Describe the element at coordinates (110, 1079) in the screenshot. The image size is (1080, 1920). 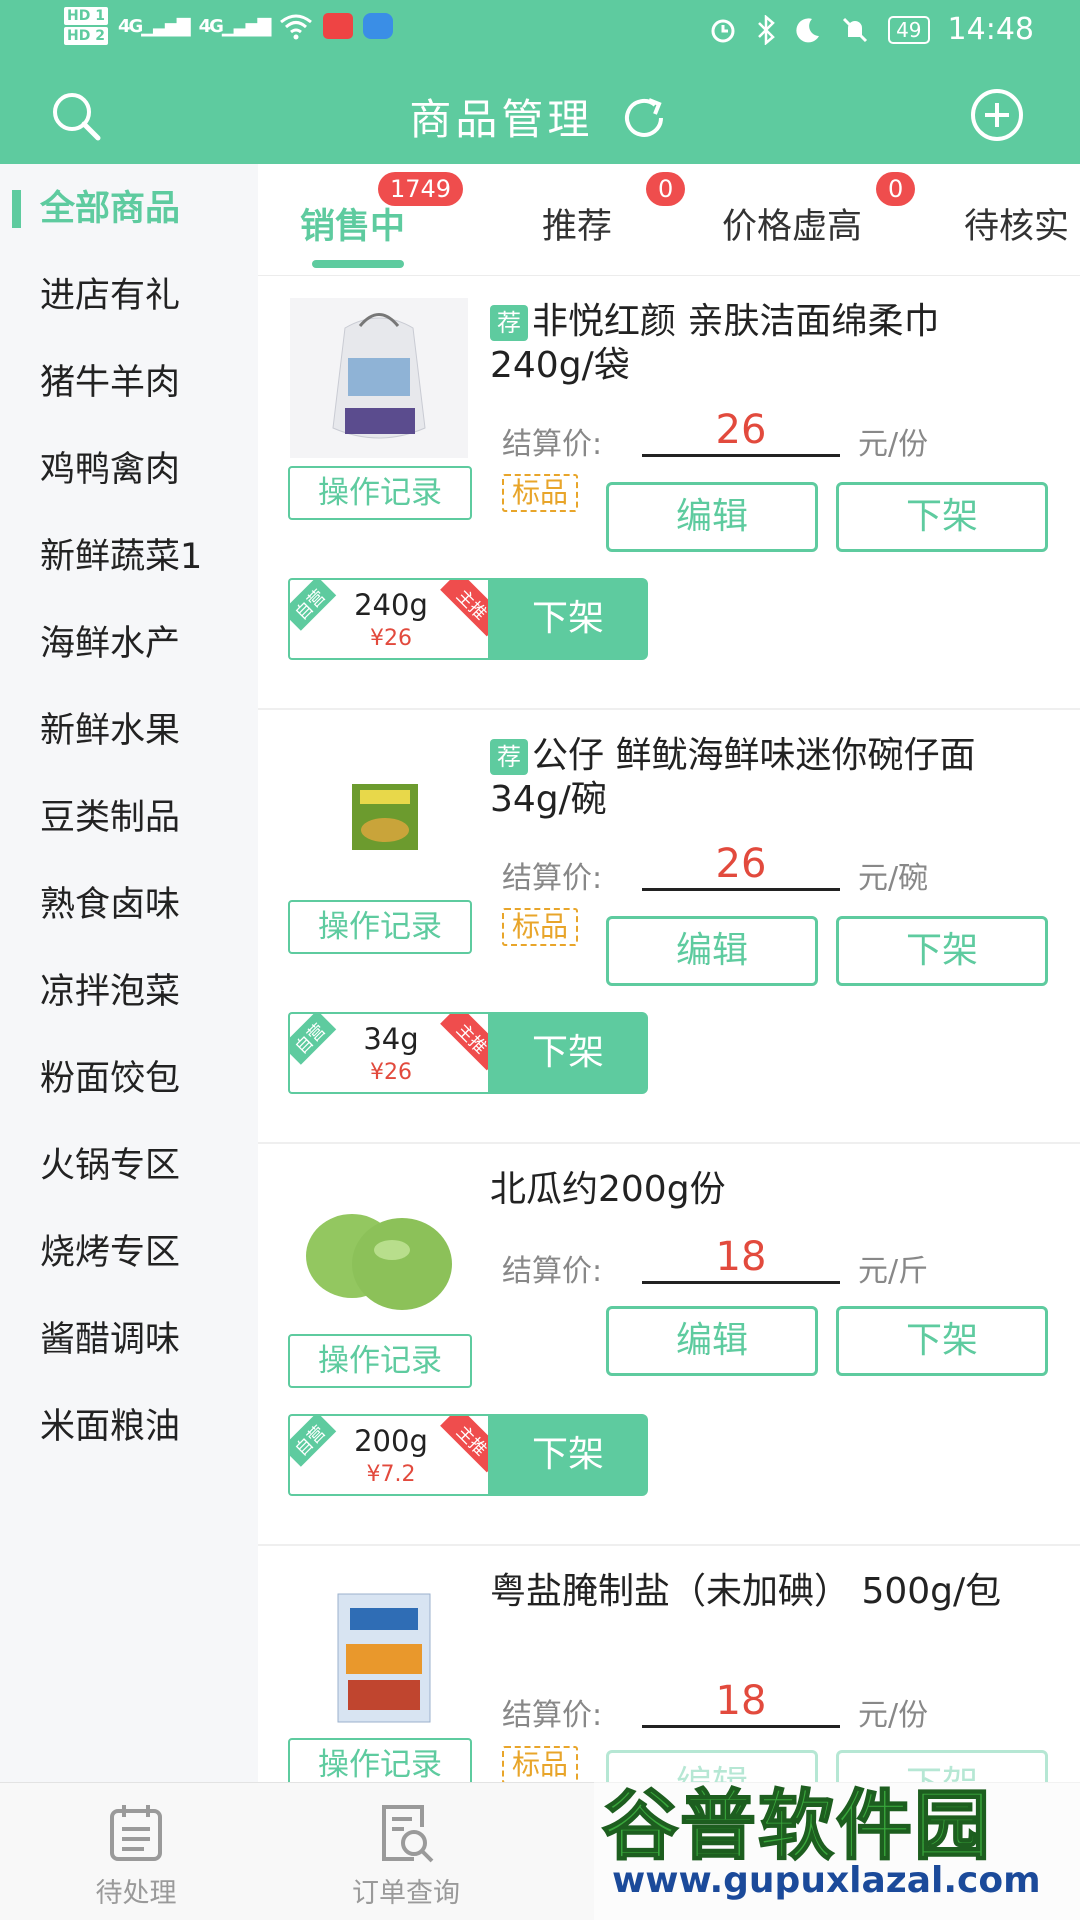
I see `sidebar-item-label: 粉面饺包` at that location.